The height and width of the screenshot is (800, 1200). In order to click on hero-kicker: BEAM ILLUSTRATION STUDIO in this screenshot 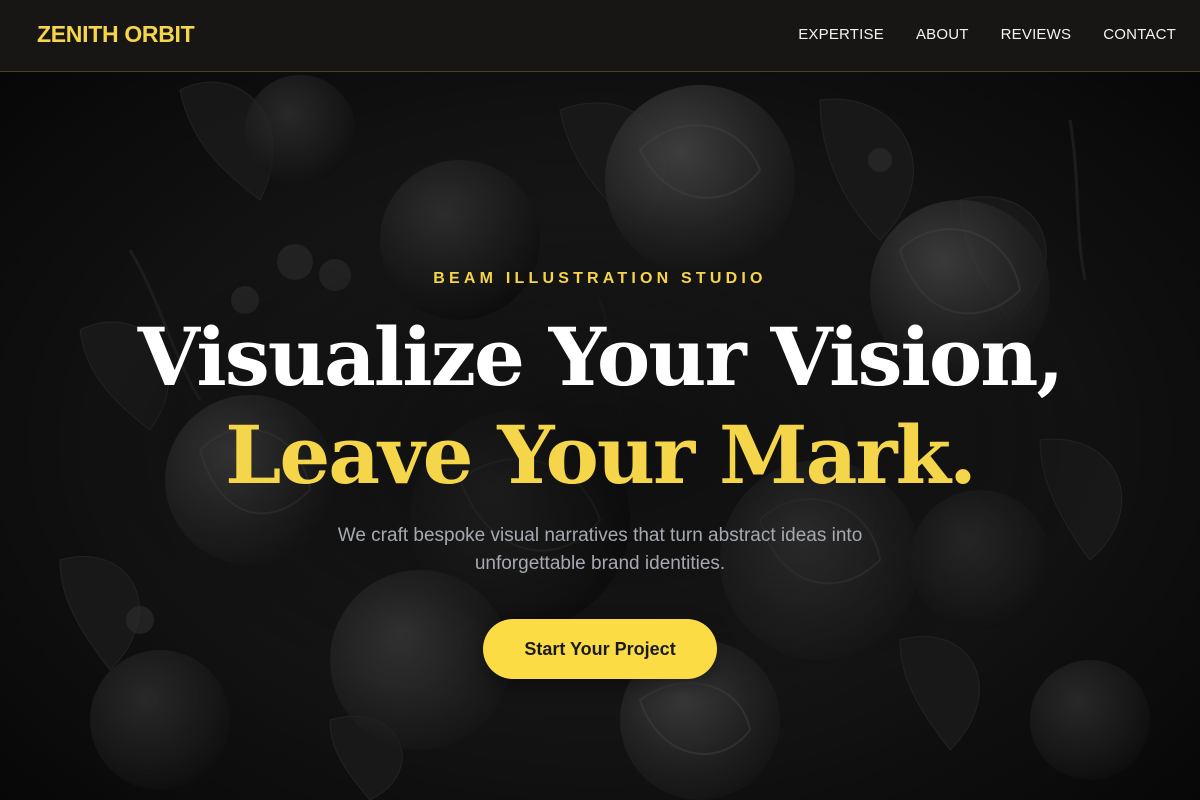, I will do `click(600, 278)`.